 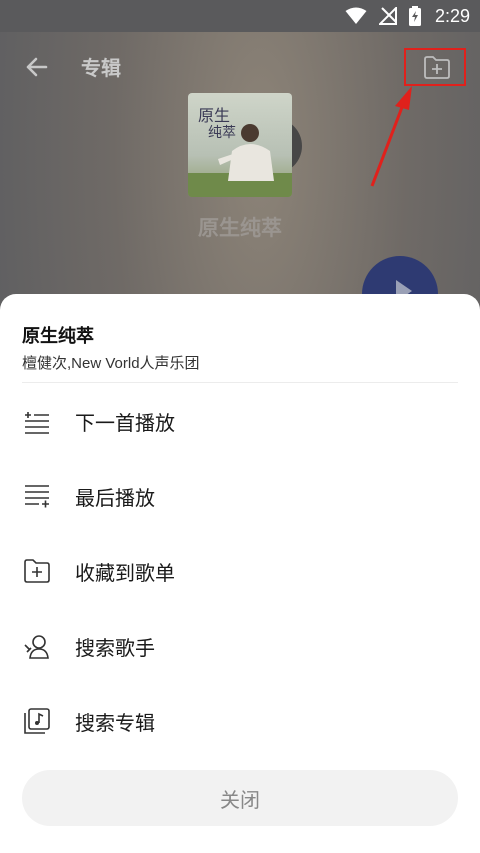 What do you see at coordinates (37, 423) in the screenshot?
I see `play-next-icon` at bounding box center [37, 423].